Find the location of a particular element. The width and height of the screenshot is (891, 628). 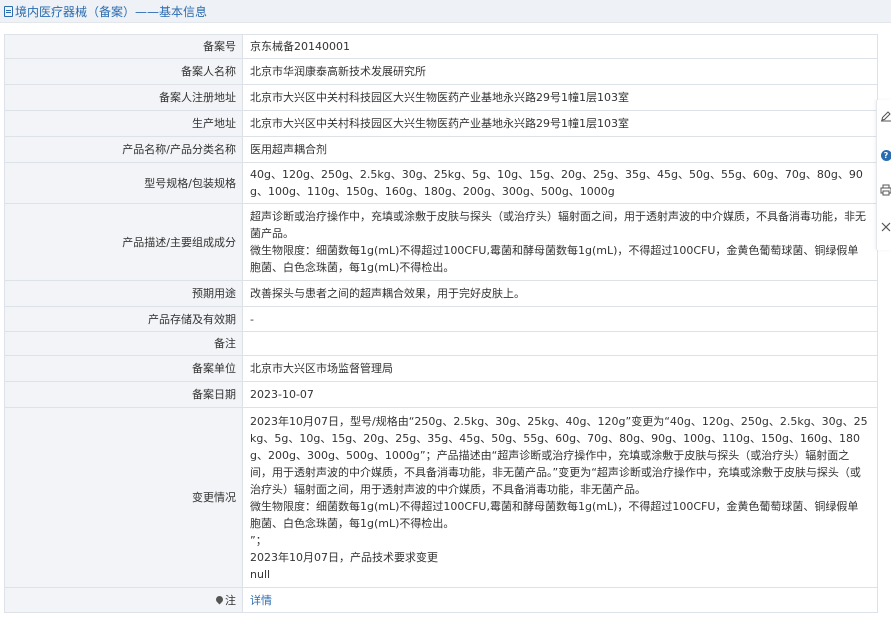

row-label: 备案人名称 is located at coordinates (123, 71).